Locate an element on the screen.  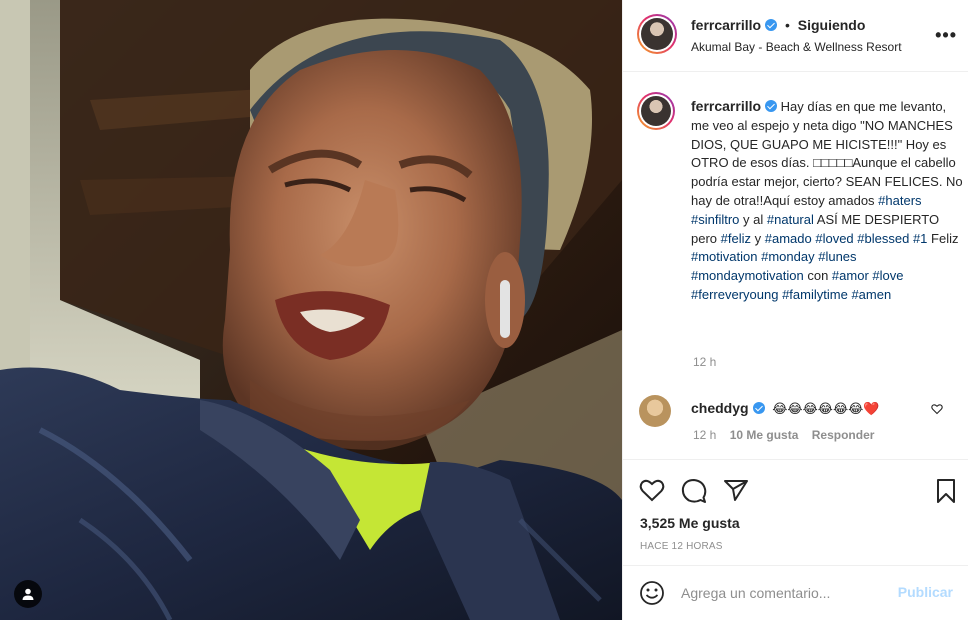
hashtag-link: #amor is located at coordinates (850, 275).